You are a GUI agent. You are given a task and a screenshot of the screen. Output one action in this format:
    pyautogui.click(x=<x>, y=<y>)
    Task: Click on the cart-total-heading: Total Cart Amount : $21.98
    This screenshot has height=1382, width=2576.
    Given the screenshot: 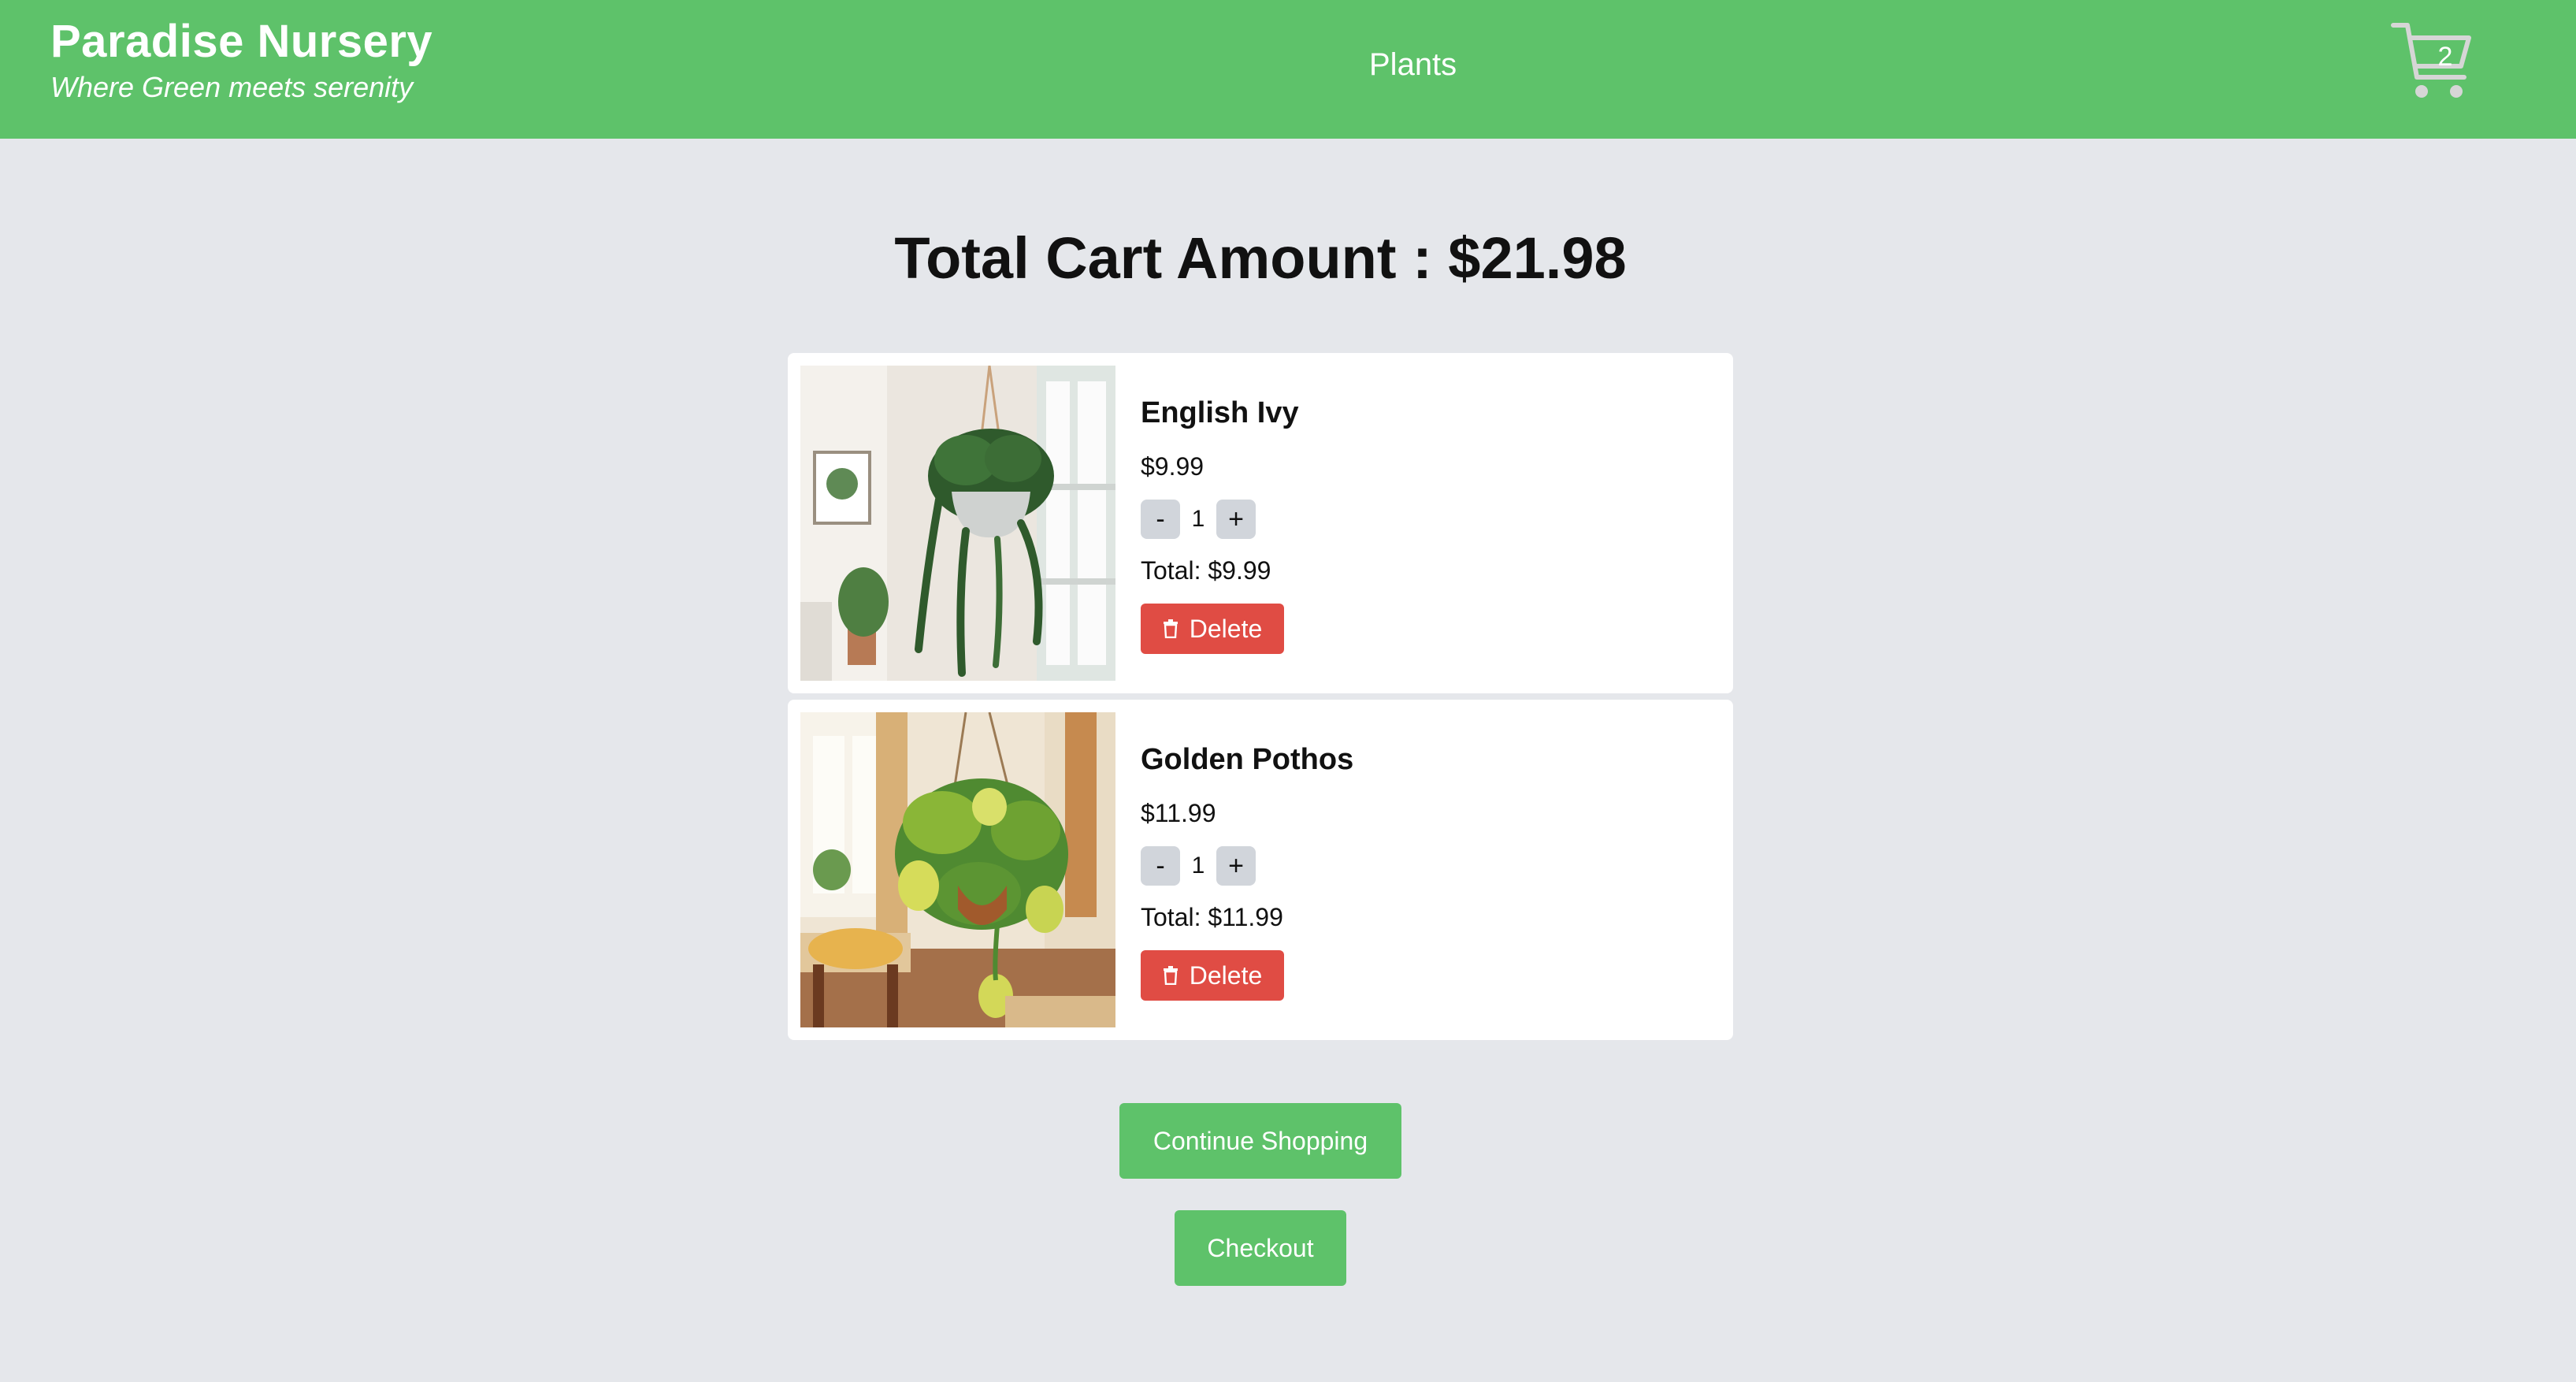 What is the action you would take?
    pyautogui.click(x=1260, y=258)
    